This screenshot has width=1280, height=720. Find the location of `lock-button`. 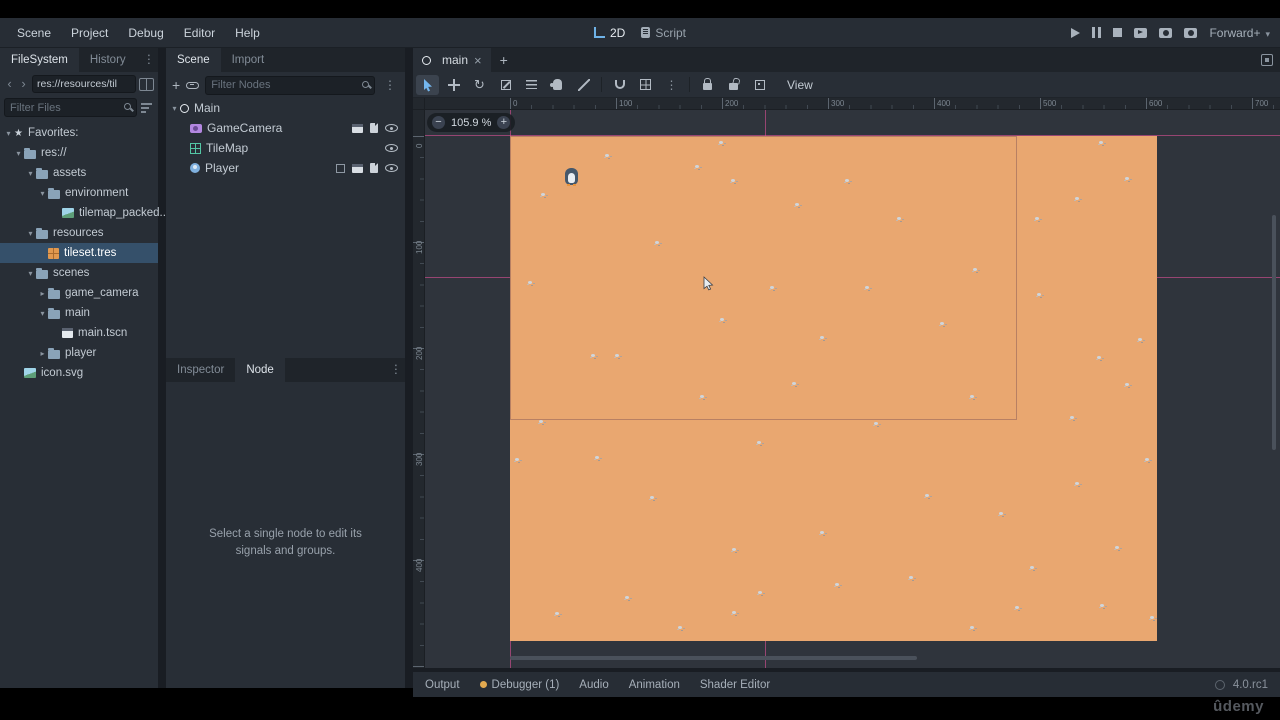

lock-button is located at coordinates (707, 85).